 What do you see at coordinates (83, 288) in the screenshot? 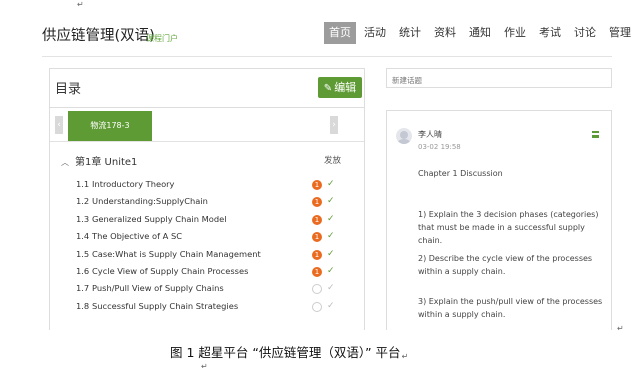
I see `lesson-number: 1.7` at bounding box center [83, 288].